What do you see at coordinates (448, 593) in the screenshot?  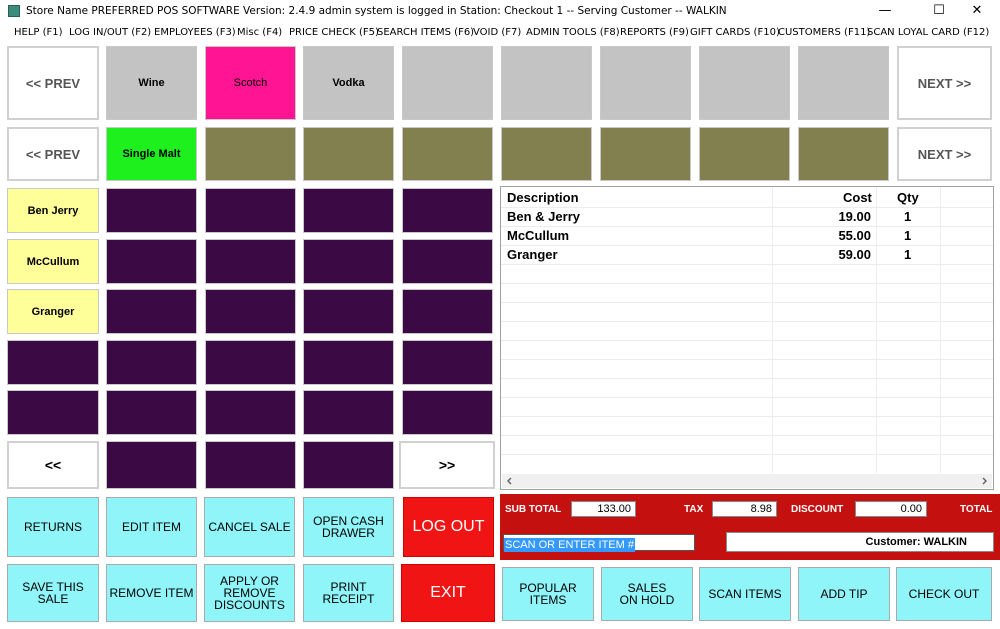 I see `exit-button: EXIT` at bounding box center [448, 593].